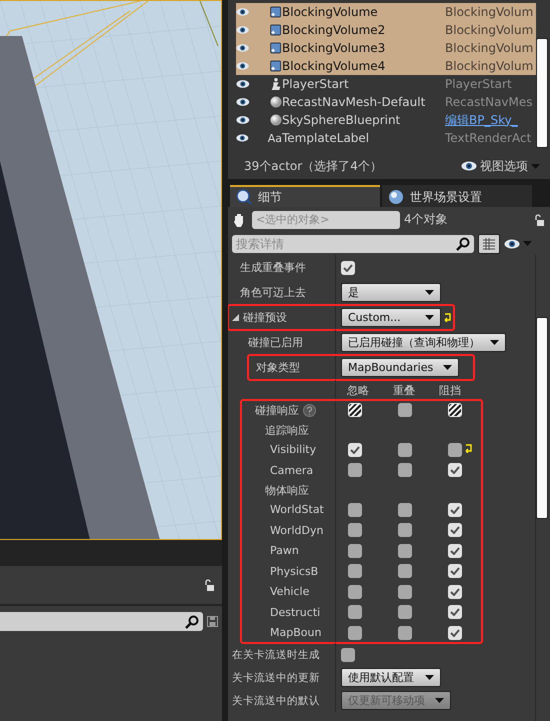 The width and height of the screenshot is (550, 721). Describe the element at coordinates (276, 677) in the screenshot. I see `property-label: 关卡流送中的更新` at that location.